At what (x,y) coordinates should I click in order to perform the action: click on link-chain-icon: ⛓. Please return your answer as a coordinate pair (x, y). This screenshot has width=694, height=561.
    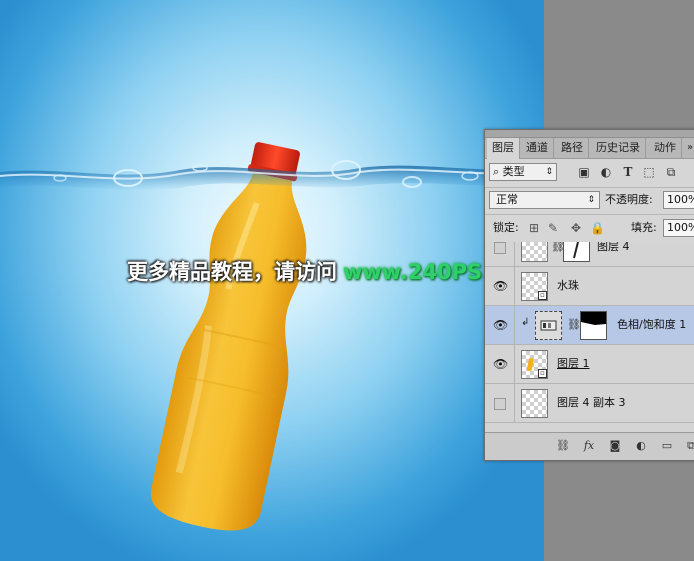
    Looking at the image, I should click on (574, 325).